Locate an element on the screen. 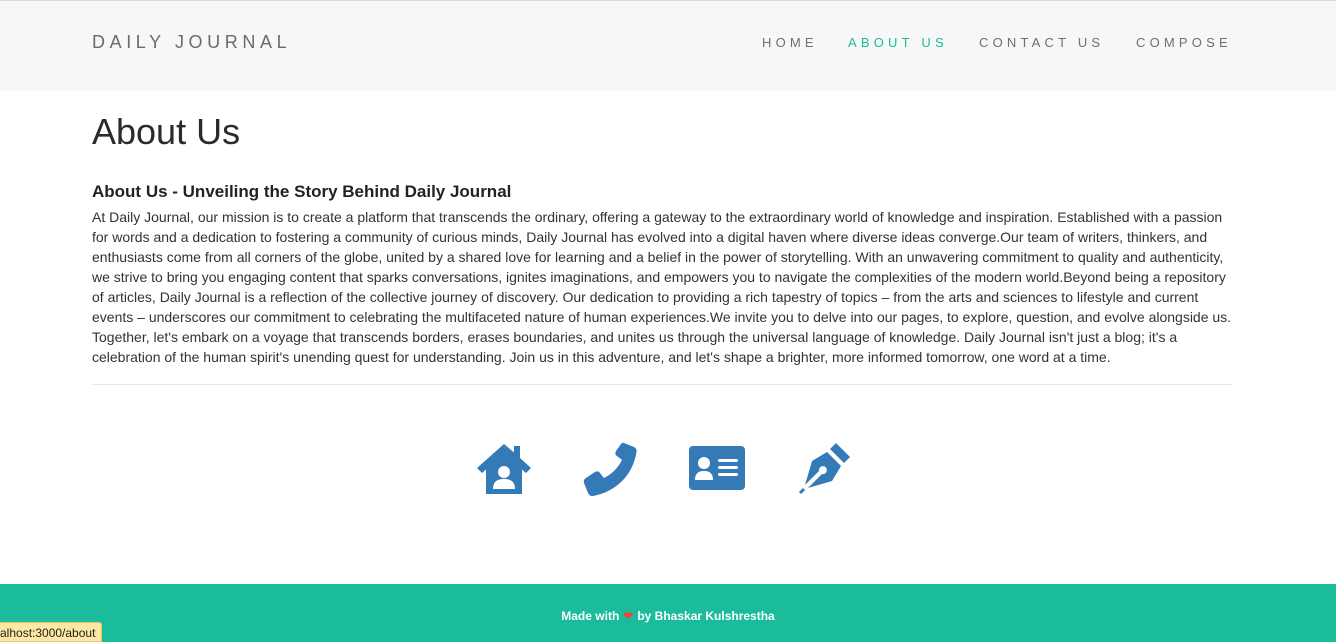 The height and width of the screenshot is (642, 1336). nav-about-link: ABOUT US is located at coordinates (898, 42).